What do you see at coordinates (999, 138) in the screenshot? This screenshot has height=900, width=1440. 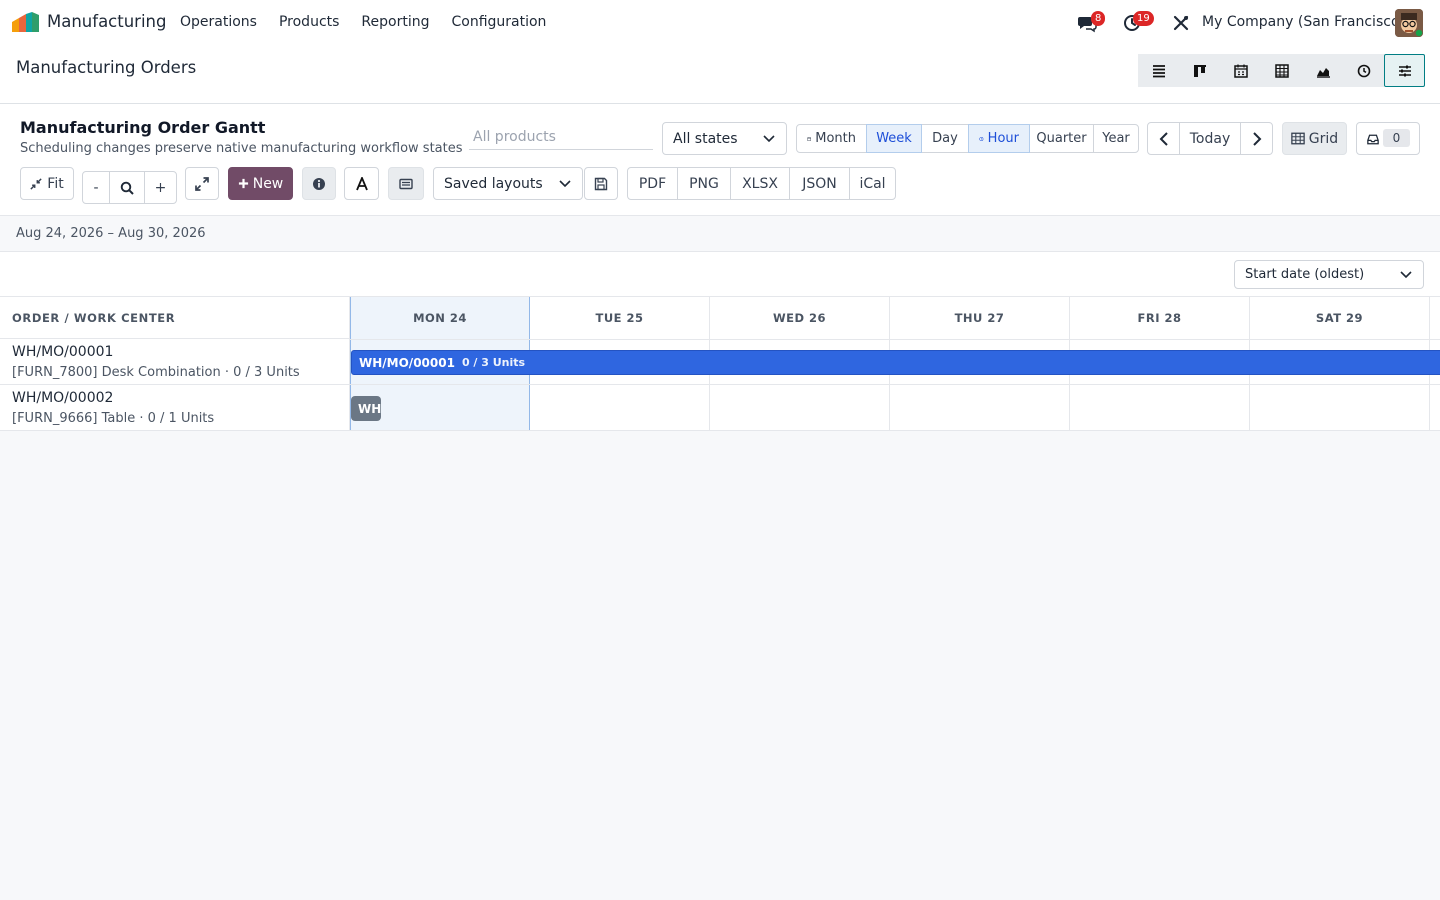 I see `scale-hour-button: Hour` at bounding box center [999, 138].